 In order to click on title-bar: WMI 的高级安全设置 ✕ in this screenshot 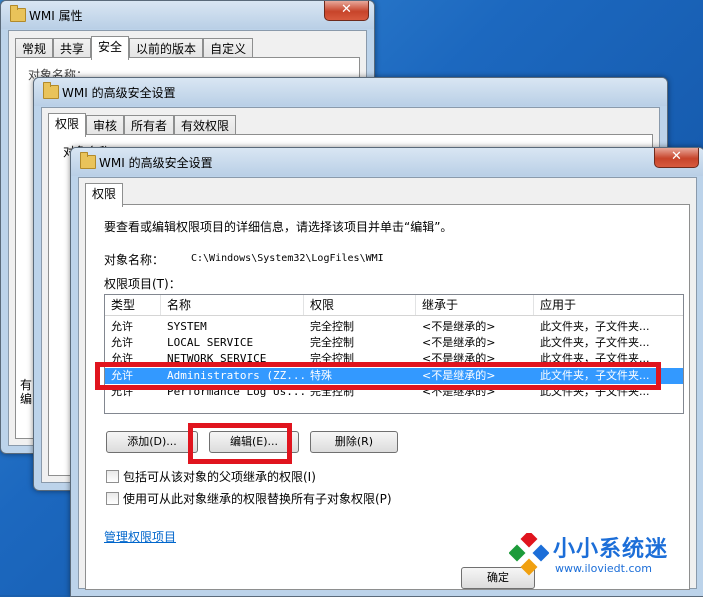, I will do `click(387, 162)`.